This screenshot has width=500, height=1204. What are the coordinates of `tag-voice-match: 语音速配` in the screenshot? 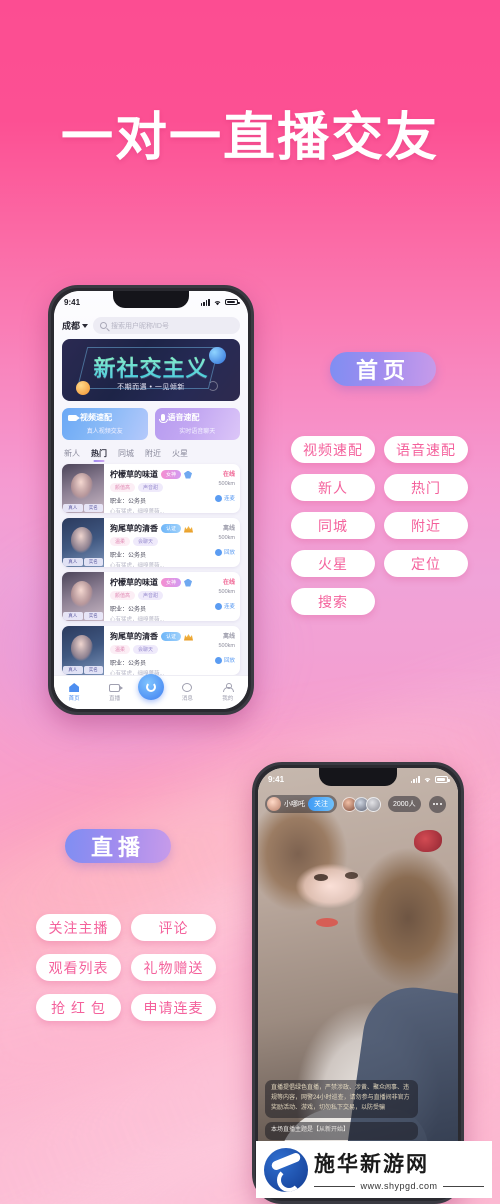 It's located at (426, 449).